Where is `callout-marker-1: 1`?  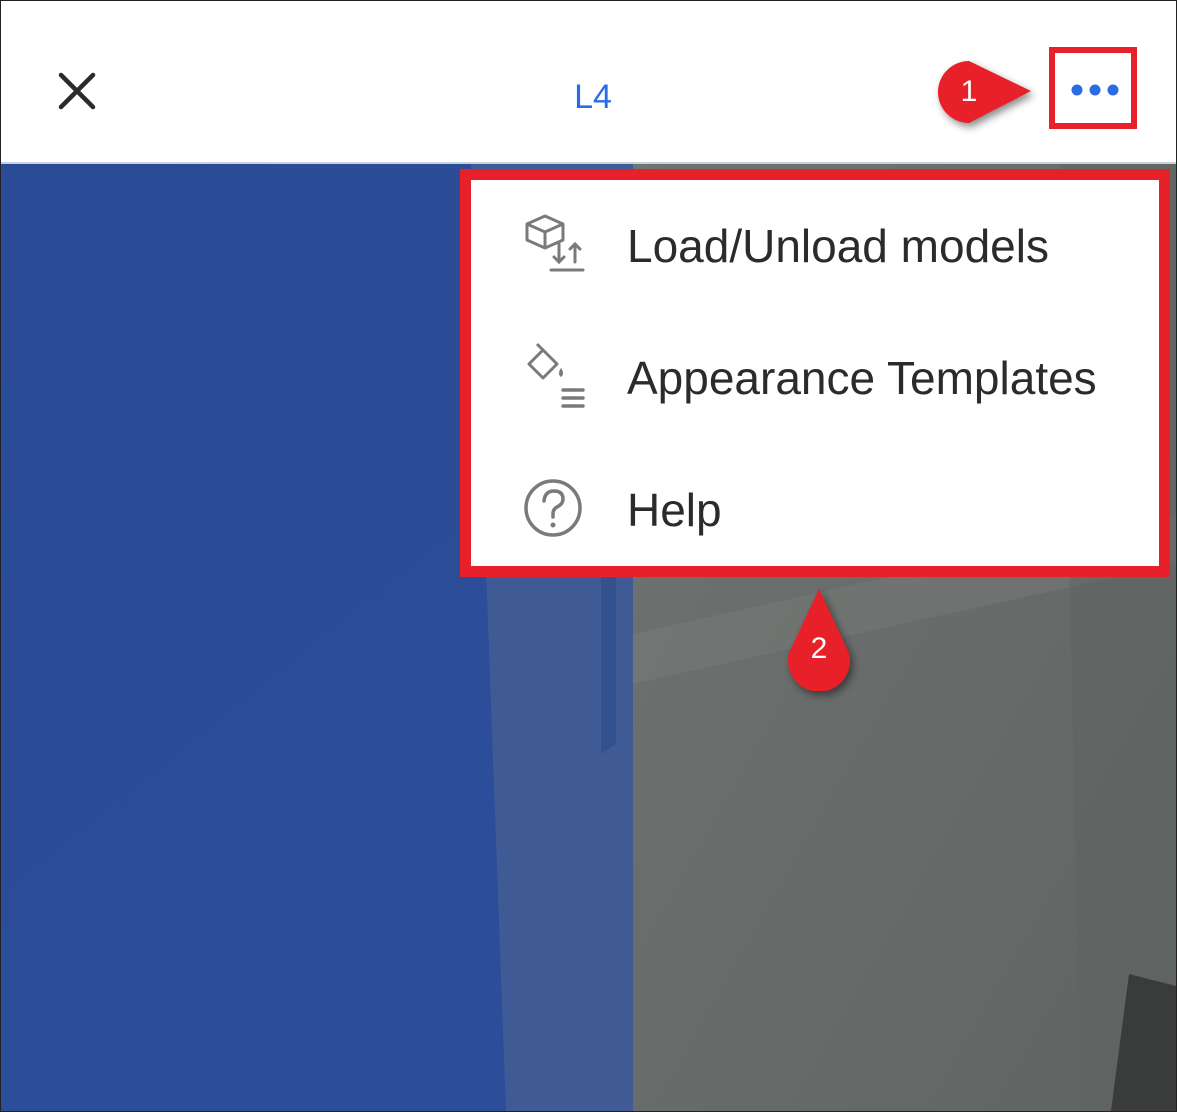
callout-marker-1: 1 is located at coordinates (982, 92).